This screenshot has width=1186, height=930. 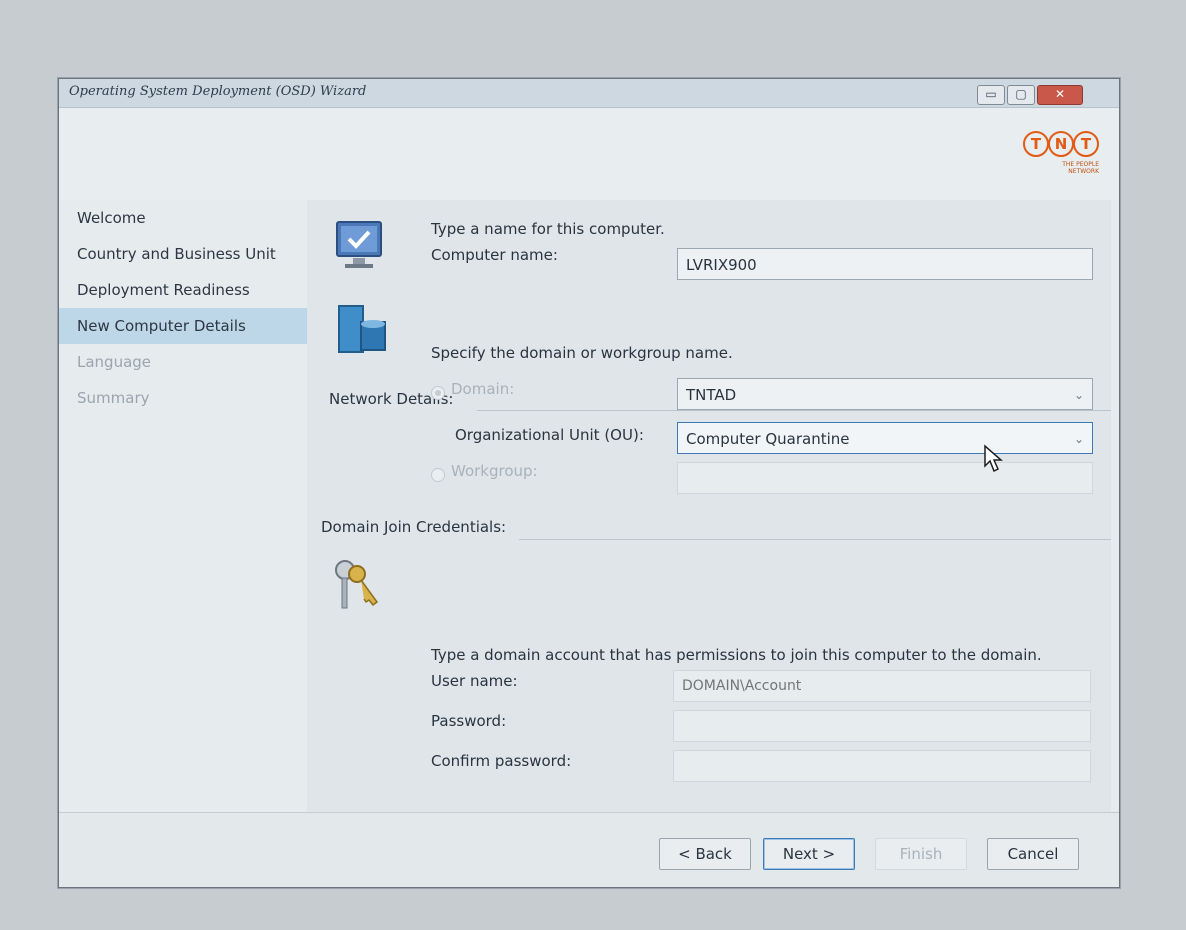 I want to click on next-button: Next >, so click(x=809, y=854).